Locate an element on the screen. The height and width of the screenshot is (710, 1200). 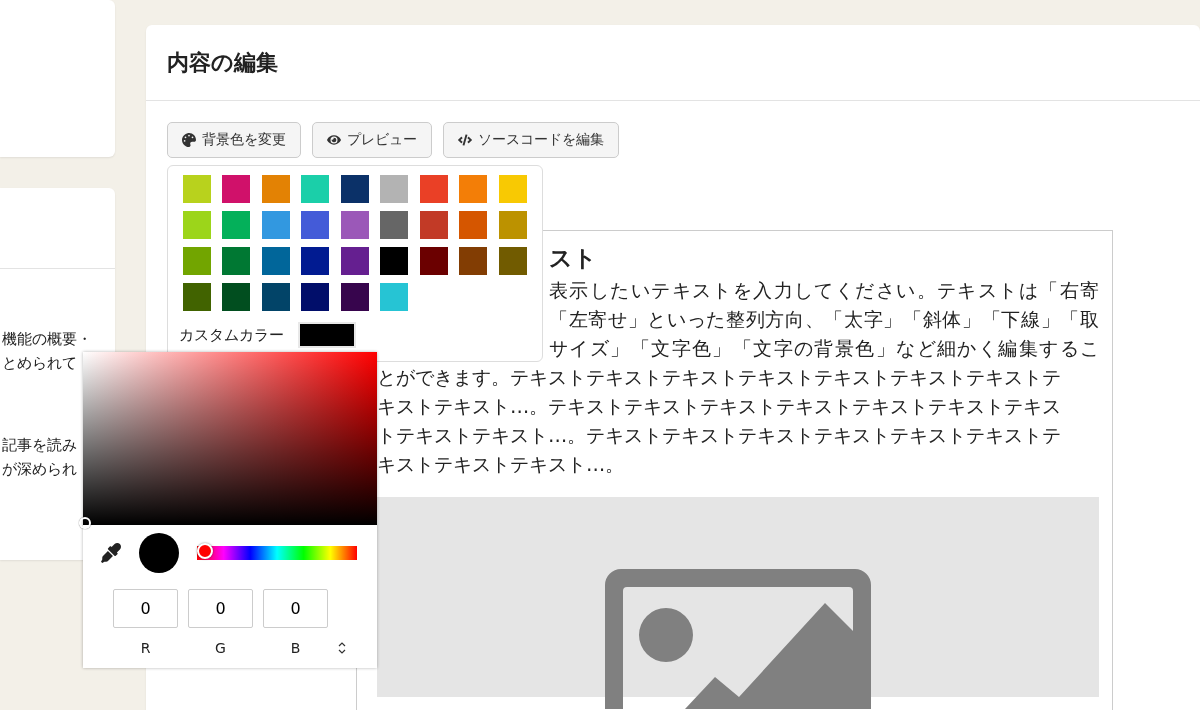
eyedropper-icon is located at coordinates (111, 553).